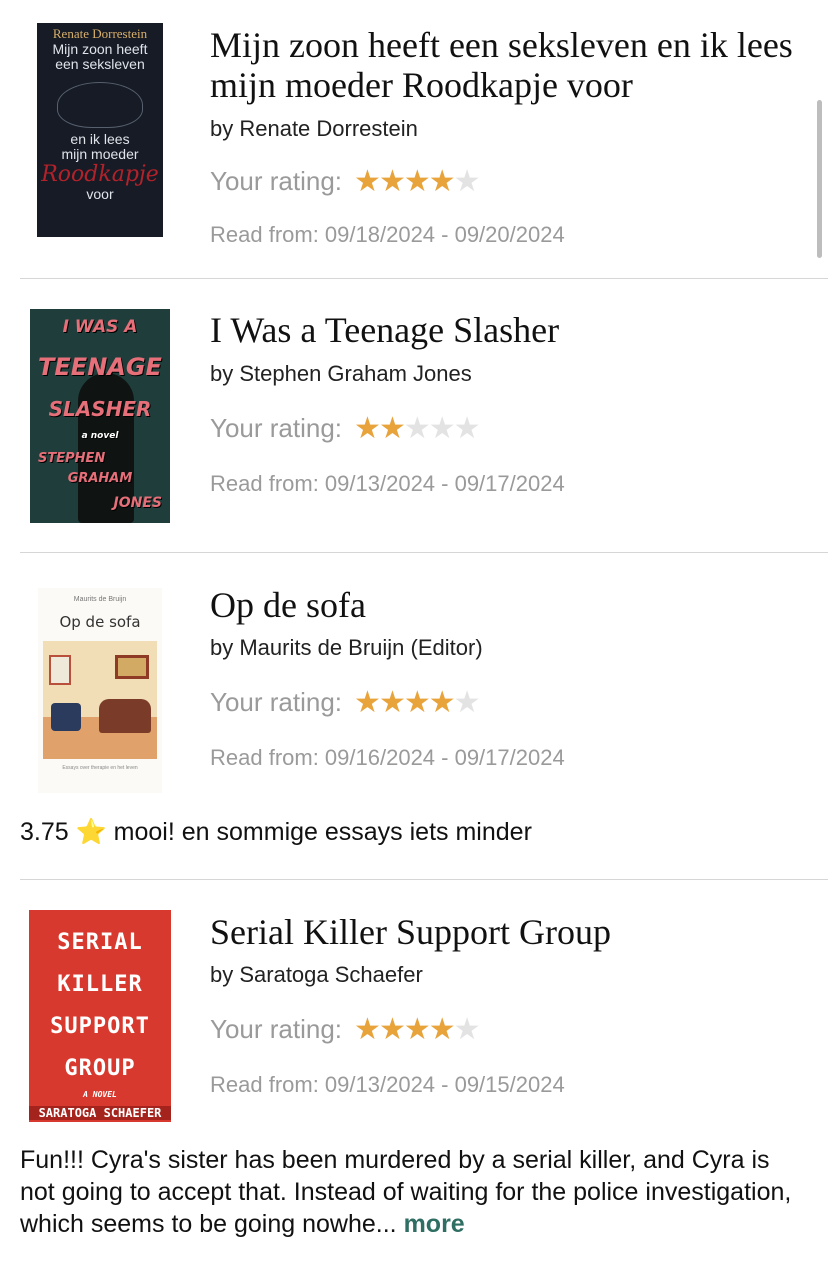  Describe the element at coordinates (314, 129) in the screenshot. I see `book-author: by Renate Dorrestein` at that location.